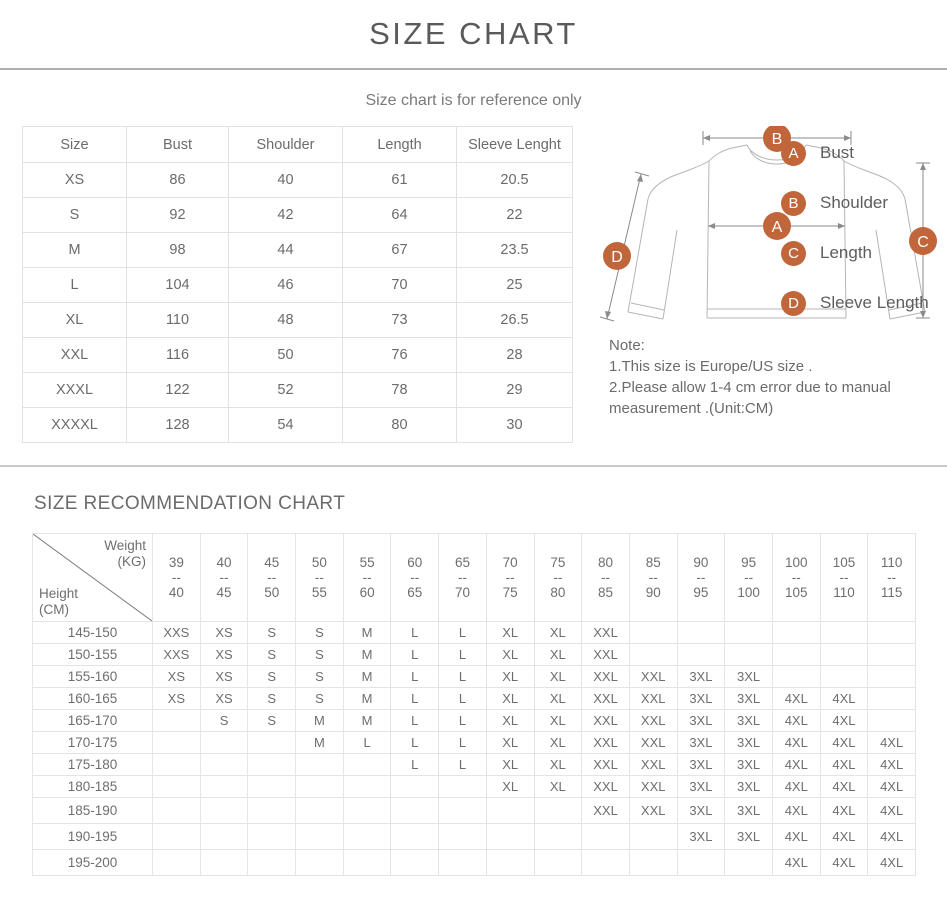 This screenshot has height=916, width=947. I want to click on weight-range-to: 85, so click(606, 592).